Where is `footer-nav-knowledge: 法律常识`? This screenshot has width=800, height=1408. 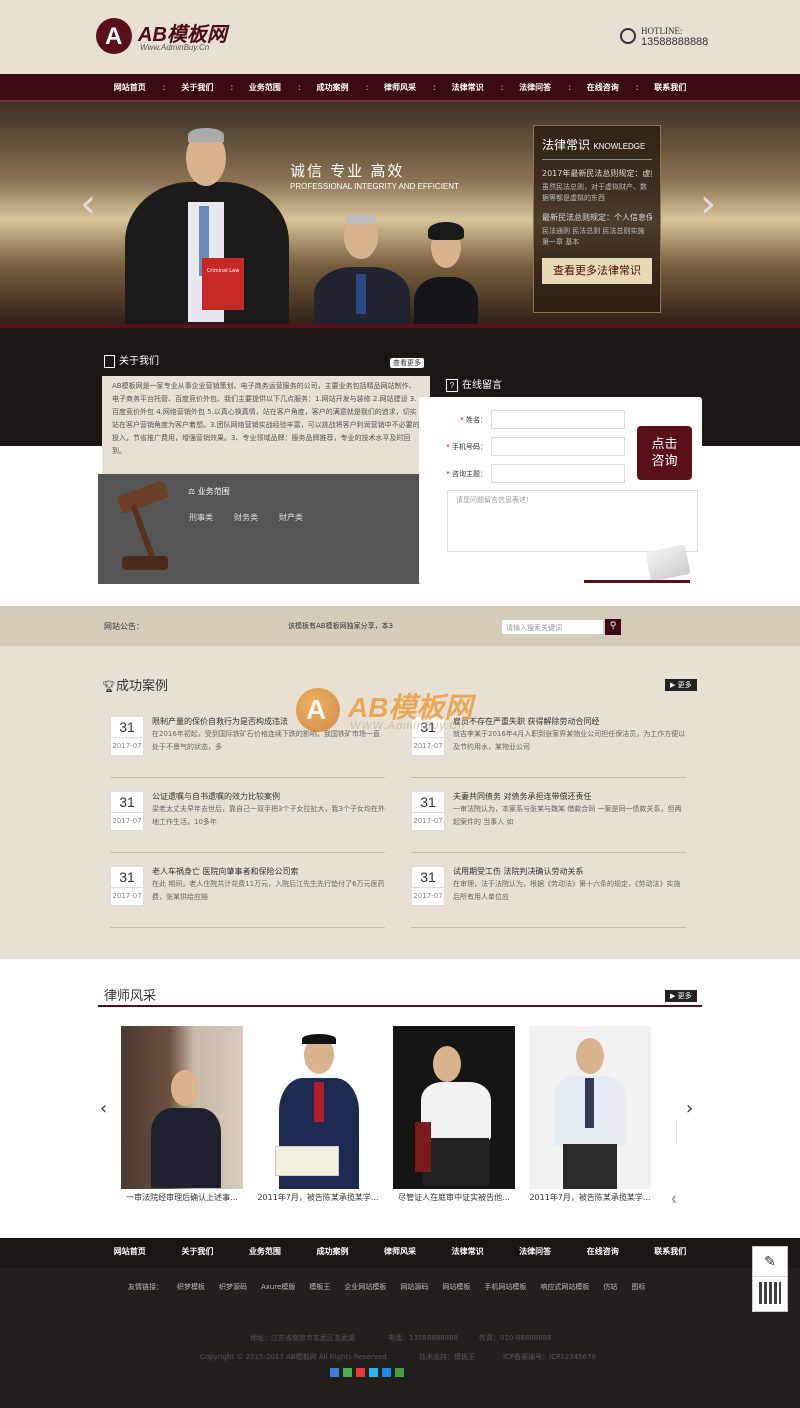
footer-nav-knowledge: 法律常识 is located at coordinates (468, 1253).